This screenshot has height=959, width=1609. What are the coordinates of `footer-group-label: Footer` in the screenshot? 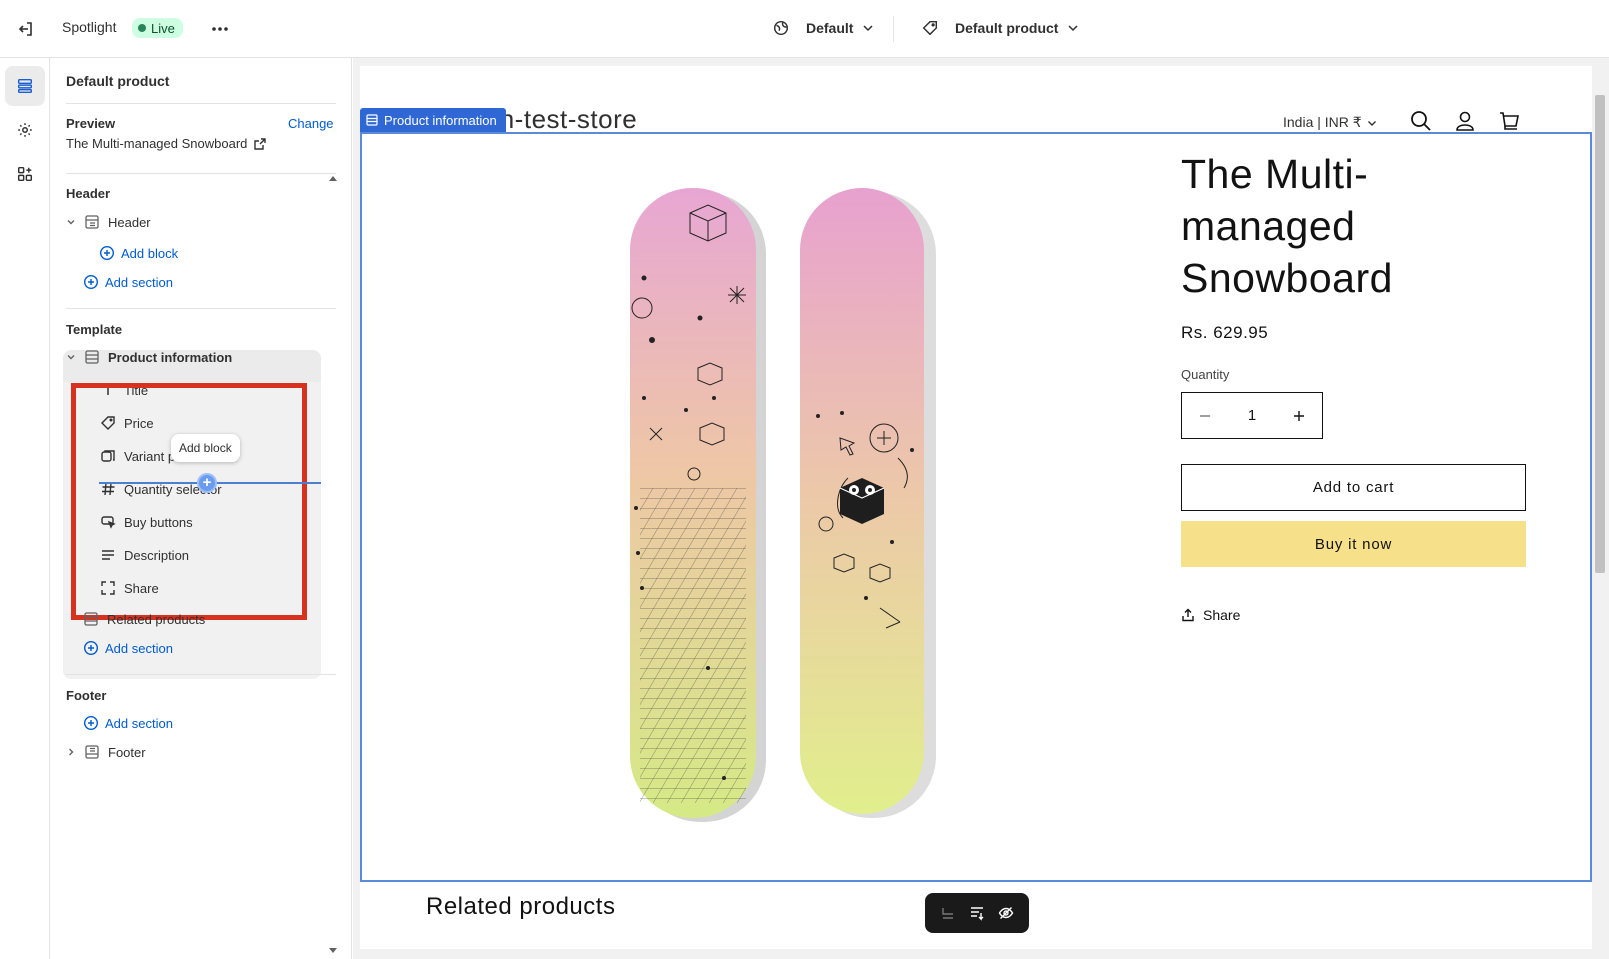 It's located at (86, 695).